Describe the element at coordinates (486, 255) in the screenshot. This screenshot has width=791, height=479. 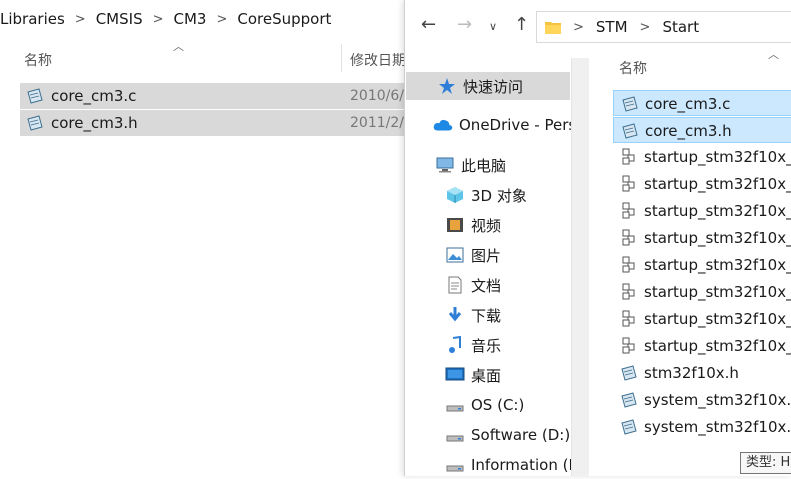
I see `nav-label: 图片` at that location.